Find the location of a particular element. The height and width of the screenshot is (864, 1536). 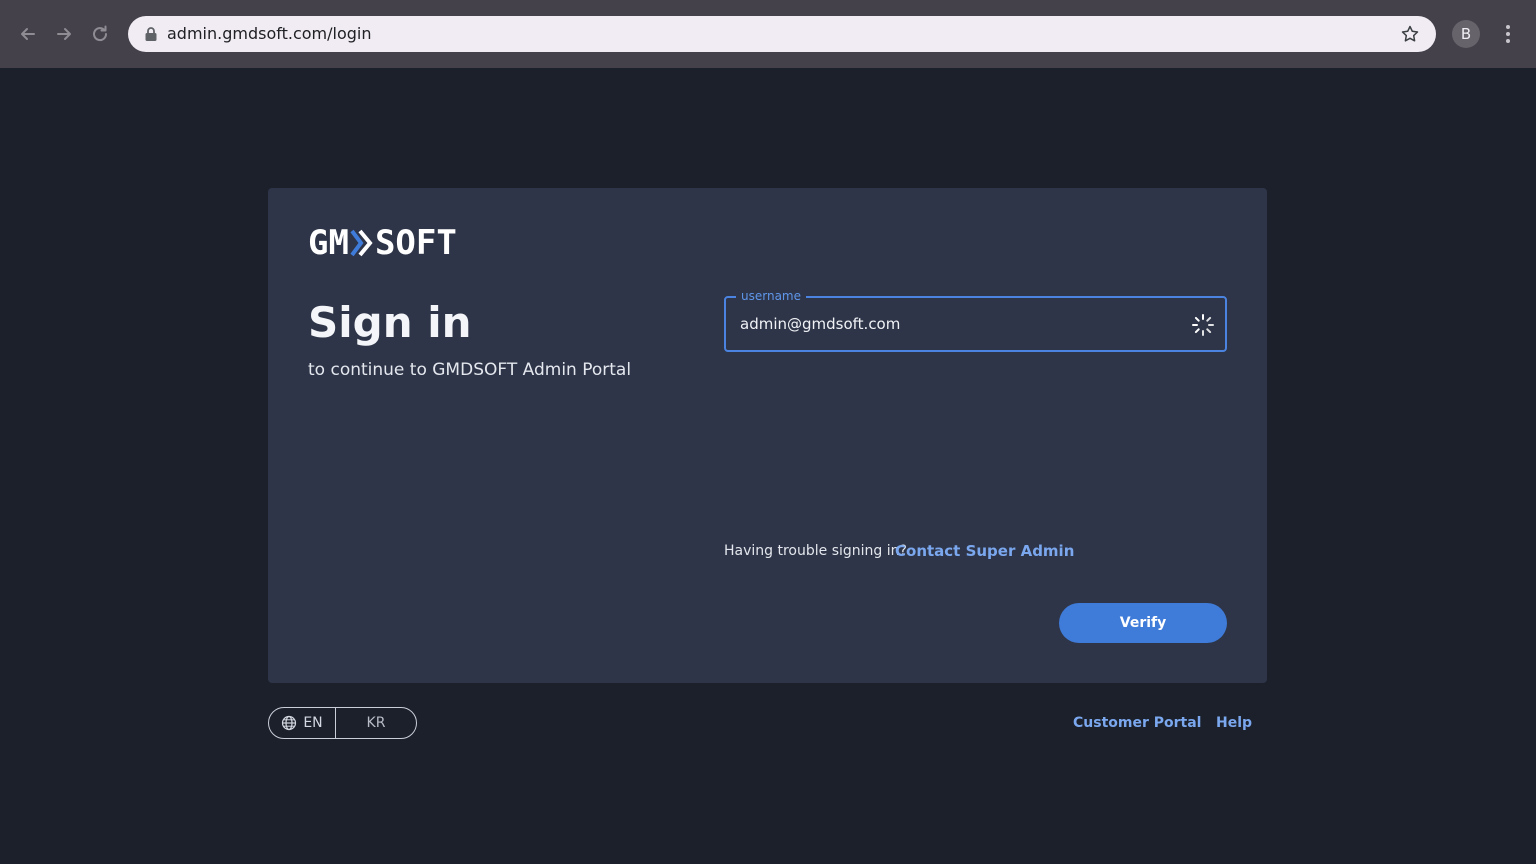

address-bar: admin.gmdsoft.com/login is located at coordinates (782, 34).